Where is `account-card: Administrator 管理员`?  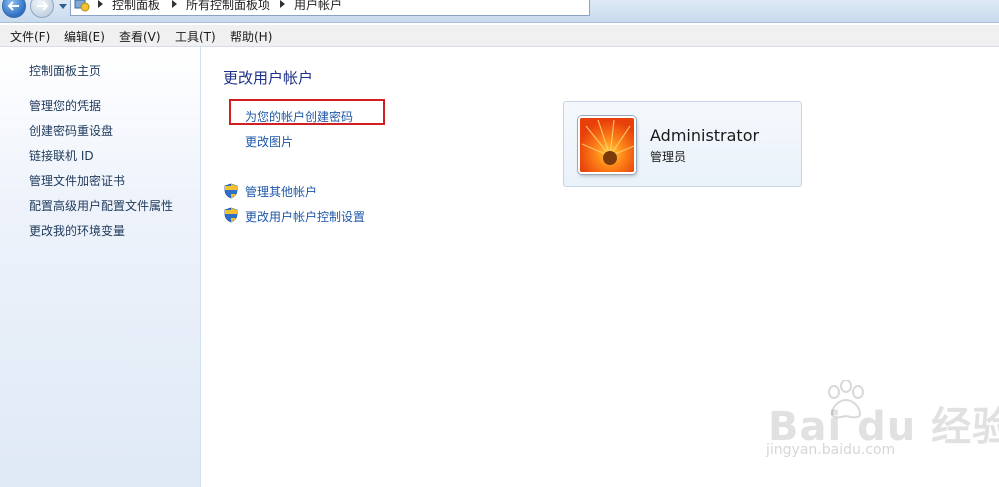 account-card: Administrator 管理员 is located at coordinates (682, 144).